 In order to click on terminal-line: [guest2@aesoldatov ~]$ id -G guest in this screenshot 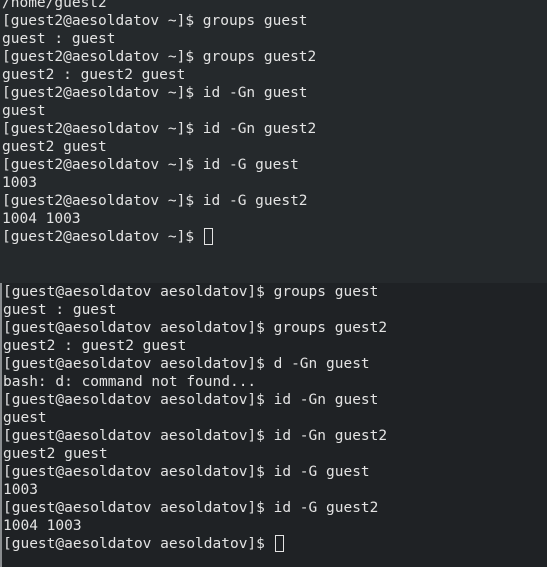, I will do `click(150, 165)`.